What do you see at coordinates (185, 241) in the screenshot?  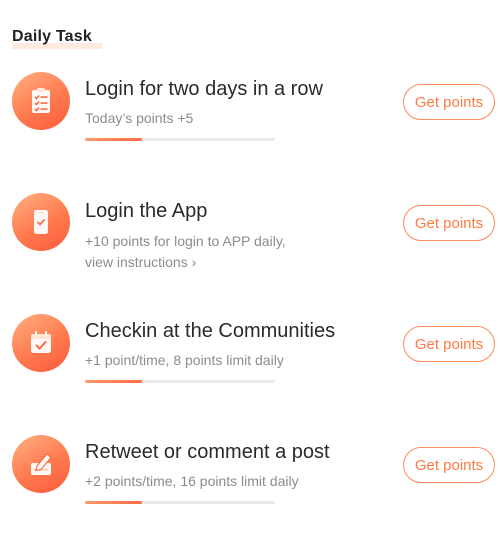 I see `task-description-text: +10 points for login to APP daily,` at bounding box center [185, 241].